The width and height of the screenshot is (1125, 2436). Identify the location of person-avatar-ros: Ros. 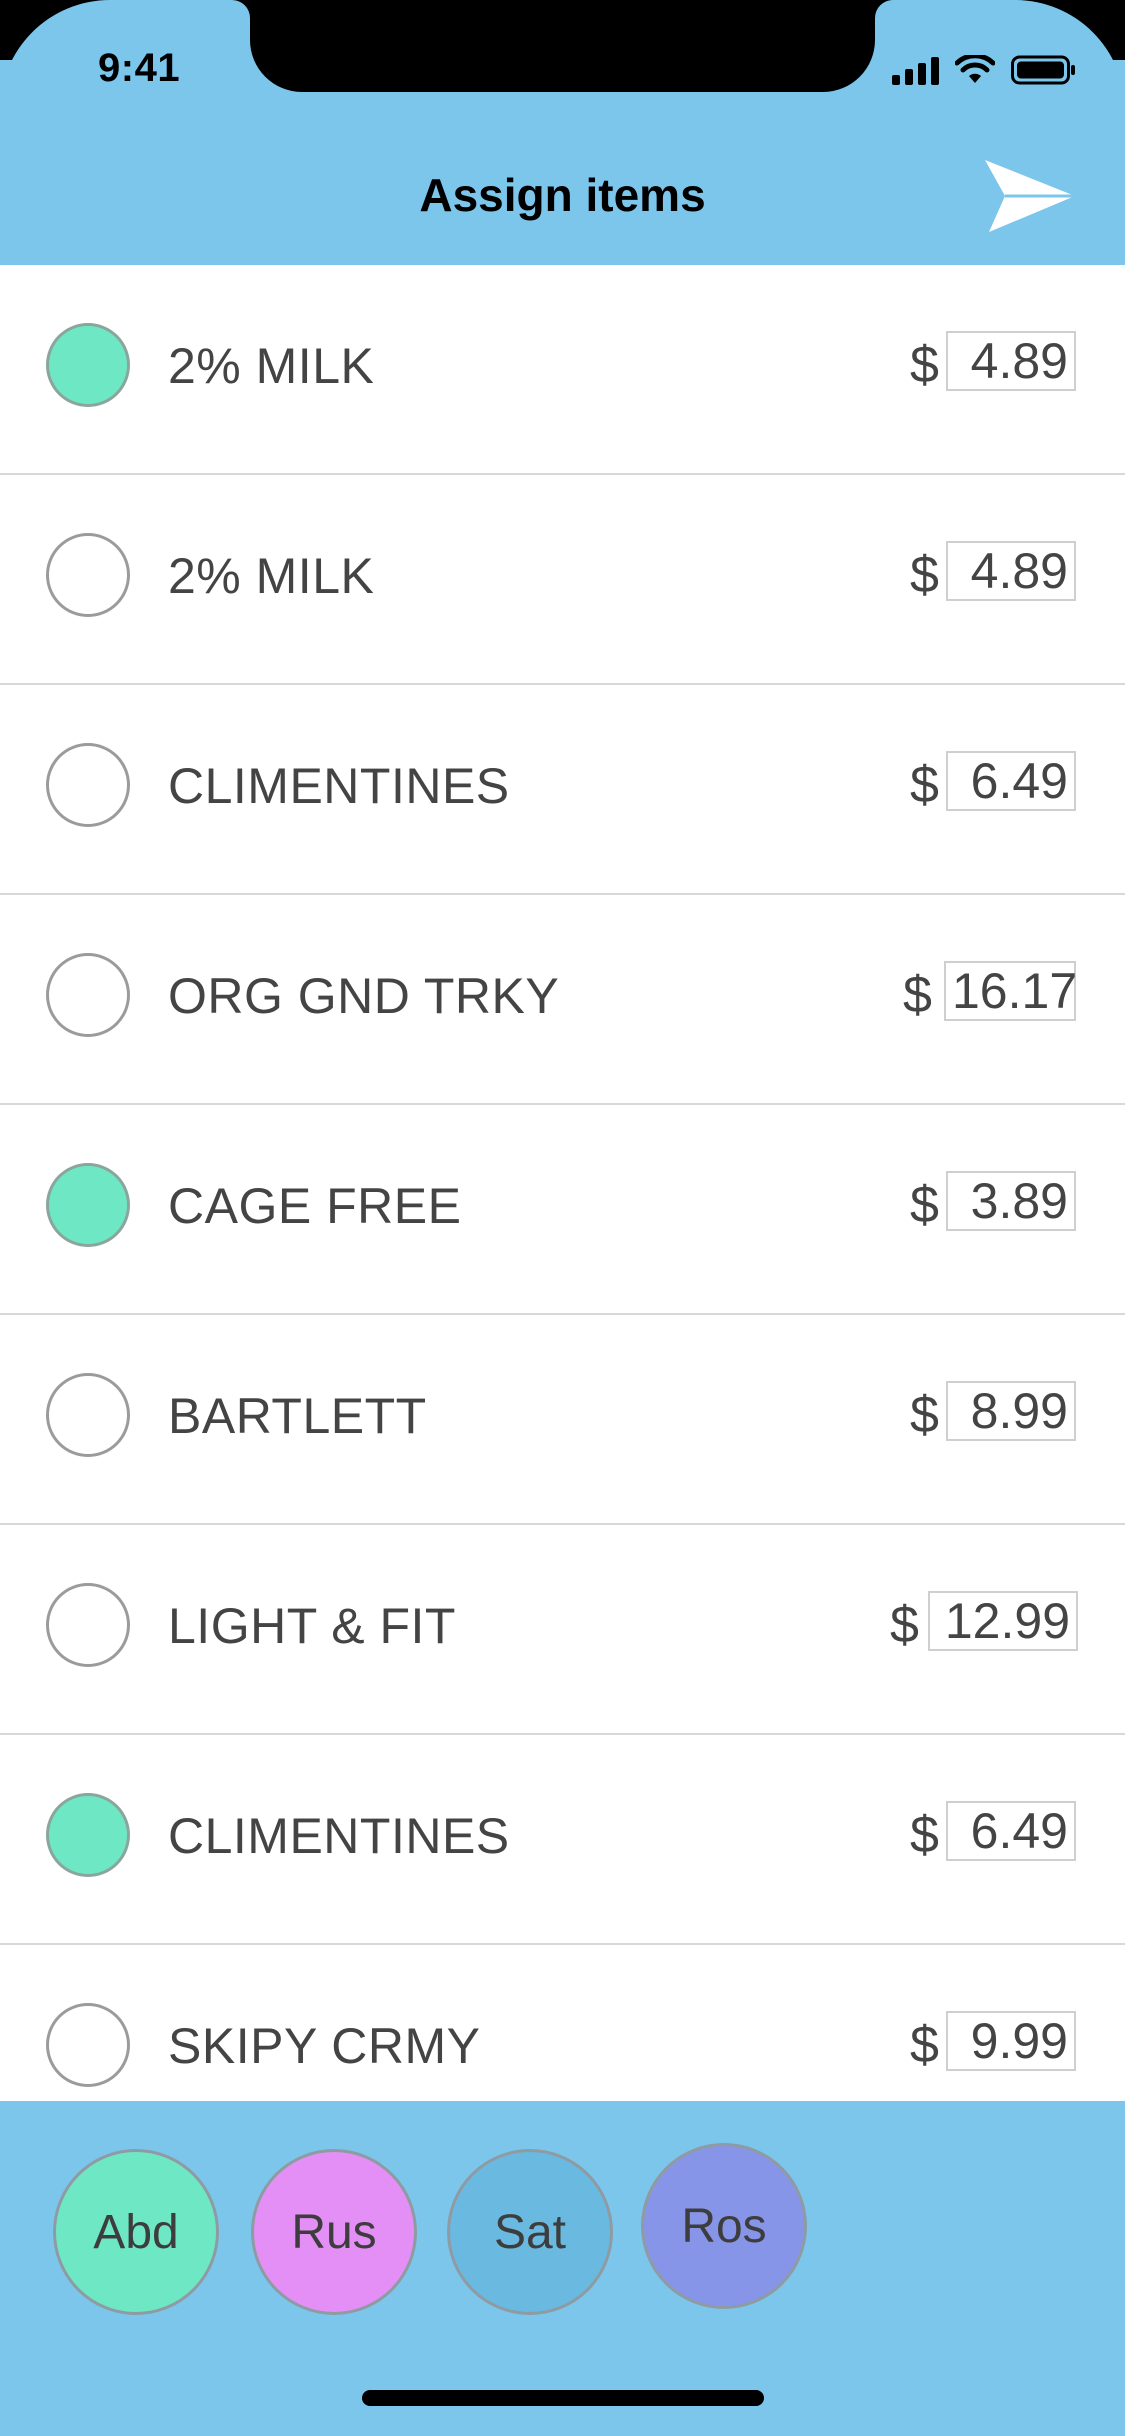
(724, 2226).